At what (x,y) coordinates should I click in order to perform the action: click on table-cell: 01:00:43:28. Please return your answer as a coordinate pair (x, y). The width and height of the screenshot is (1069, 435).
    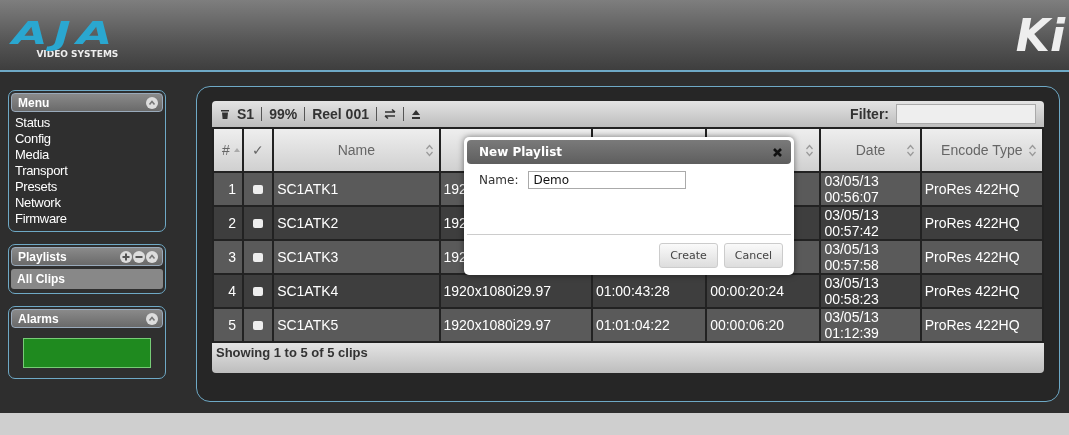
    Looking at the image, I should click on (649, 291).